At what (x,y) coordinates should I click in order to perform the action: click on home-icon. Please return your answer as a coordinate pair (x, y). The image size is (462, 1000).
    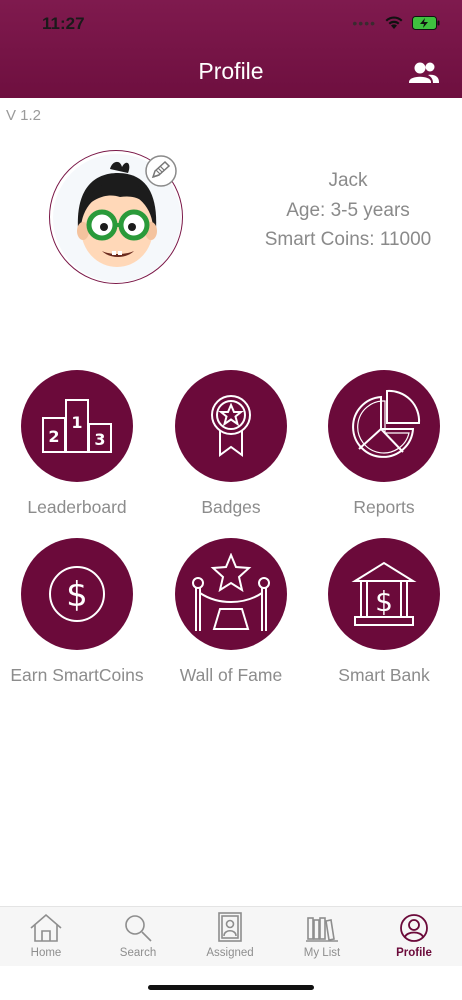
    Looking at the image, I should click on (46, 927).